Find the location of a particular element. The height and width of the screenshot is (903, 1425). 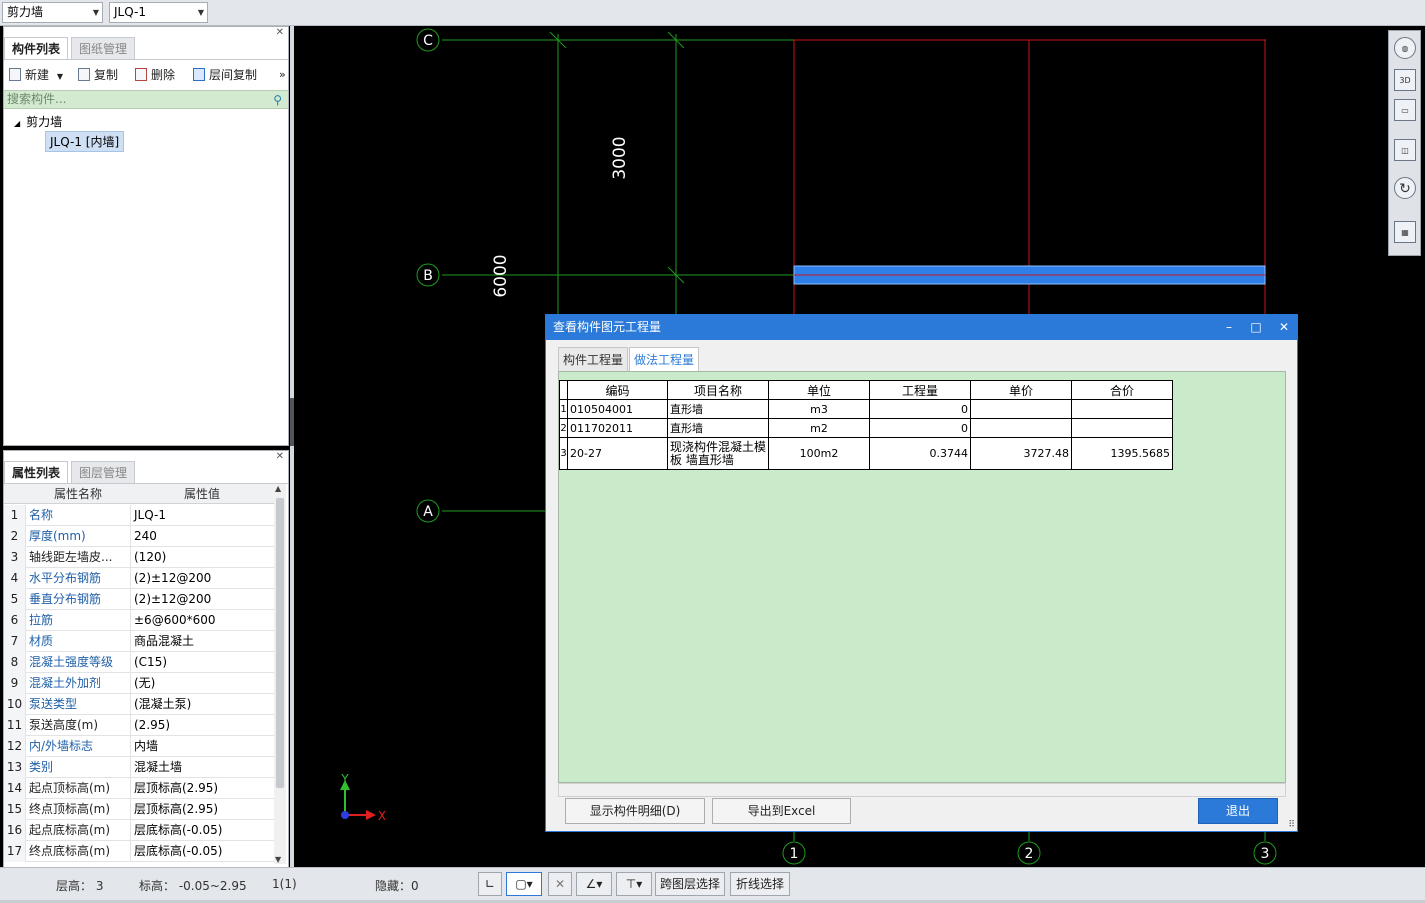

property-row: 2 厚度(mm) 240 is located at coordinates (139, 536).